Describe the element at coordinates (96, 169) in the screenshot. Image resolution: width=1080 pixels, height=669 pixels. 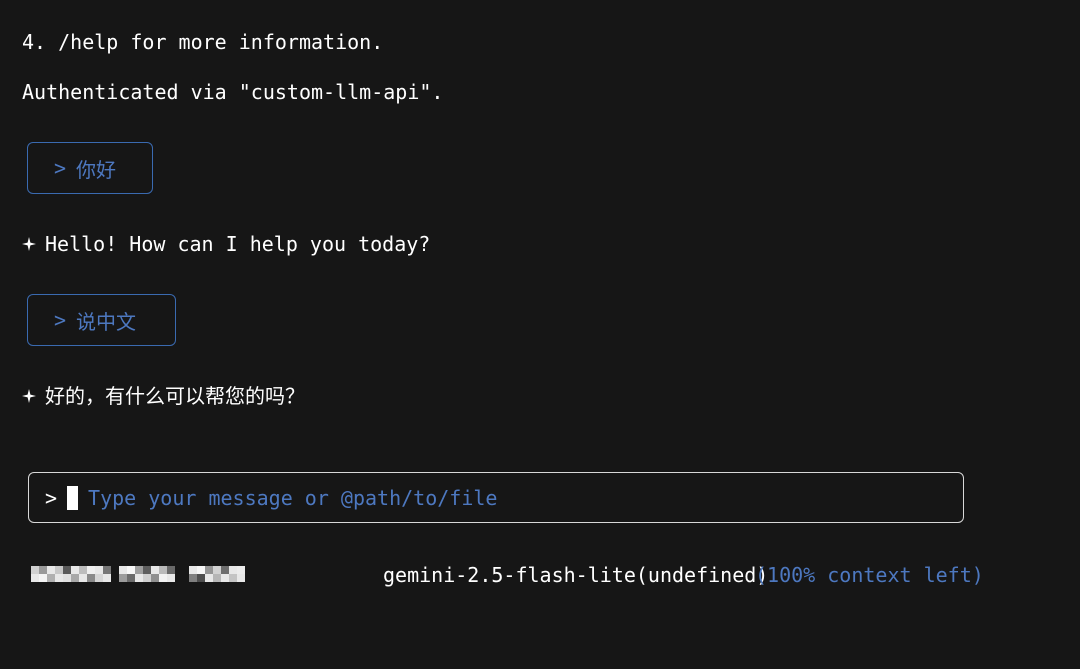
I see `user-message-text: 你好` at that location.